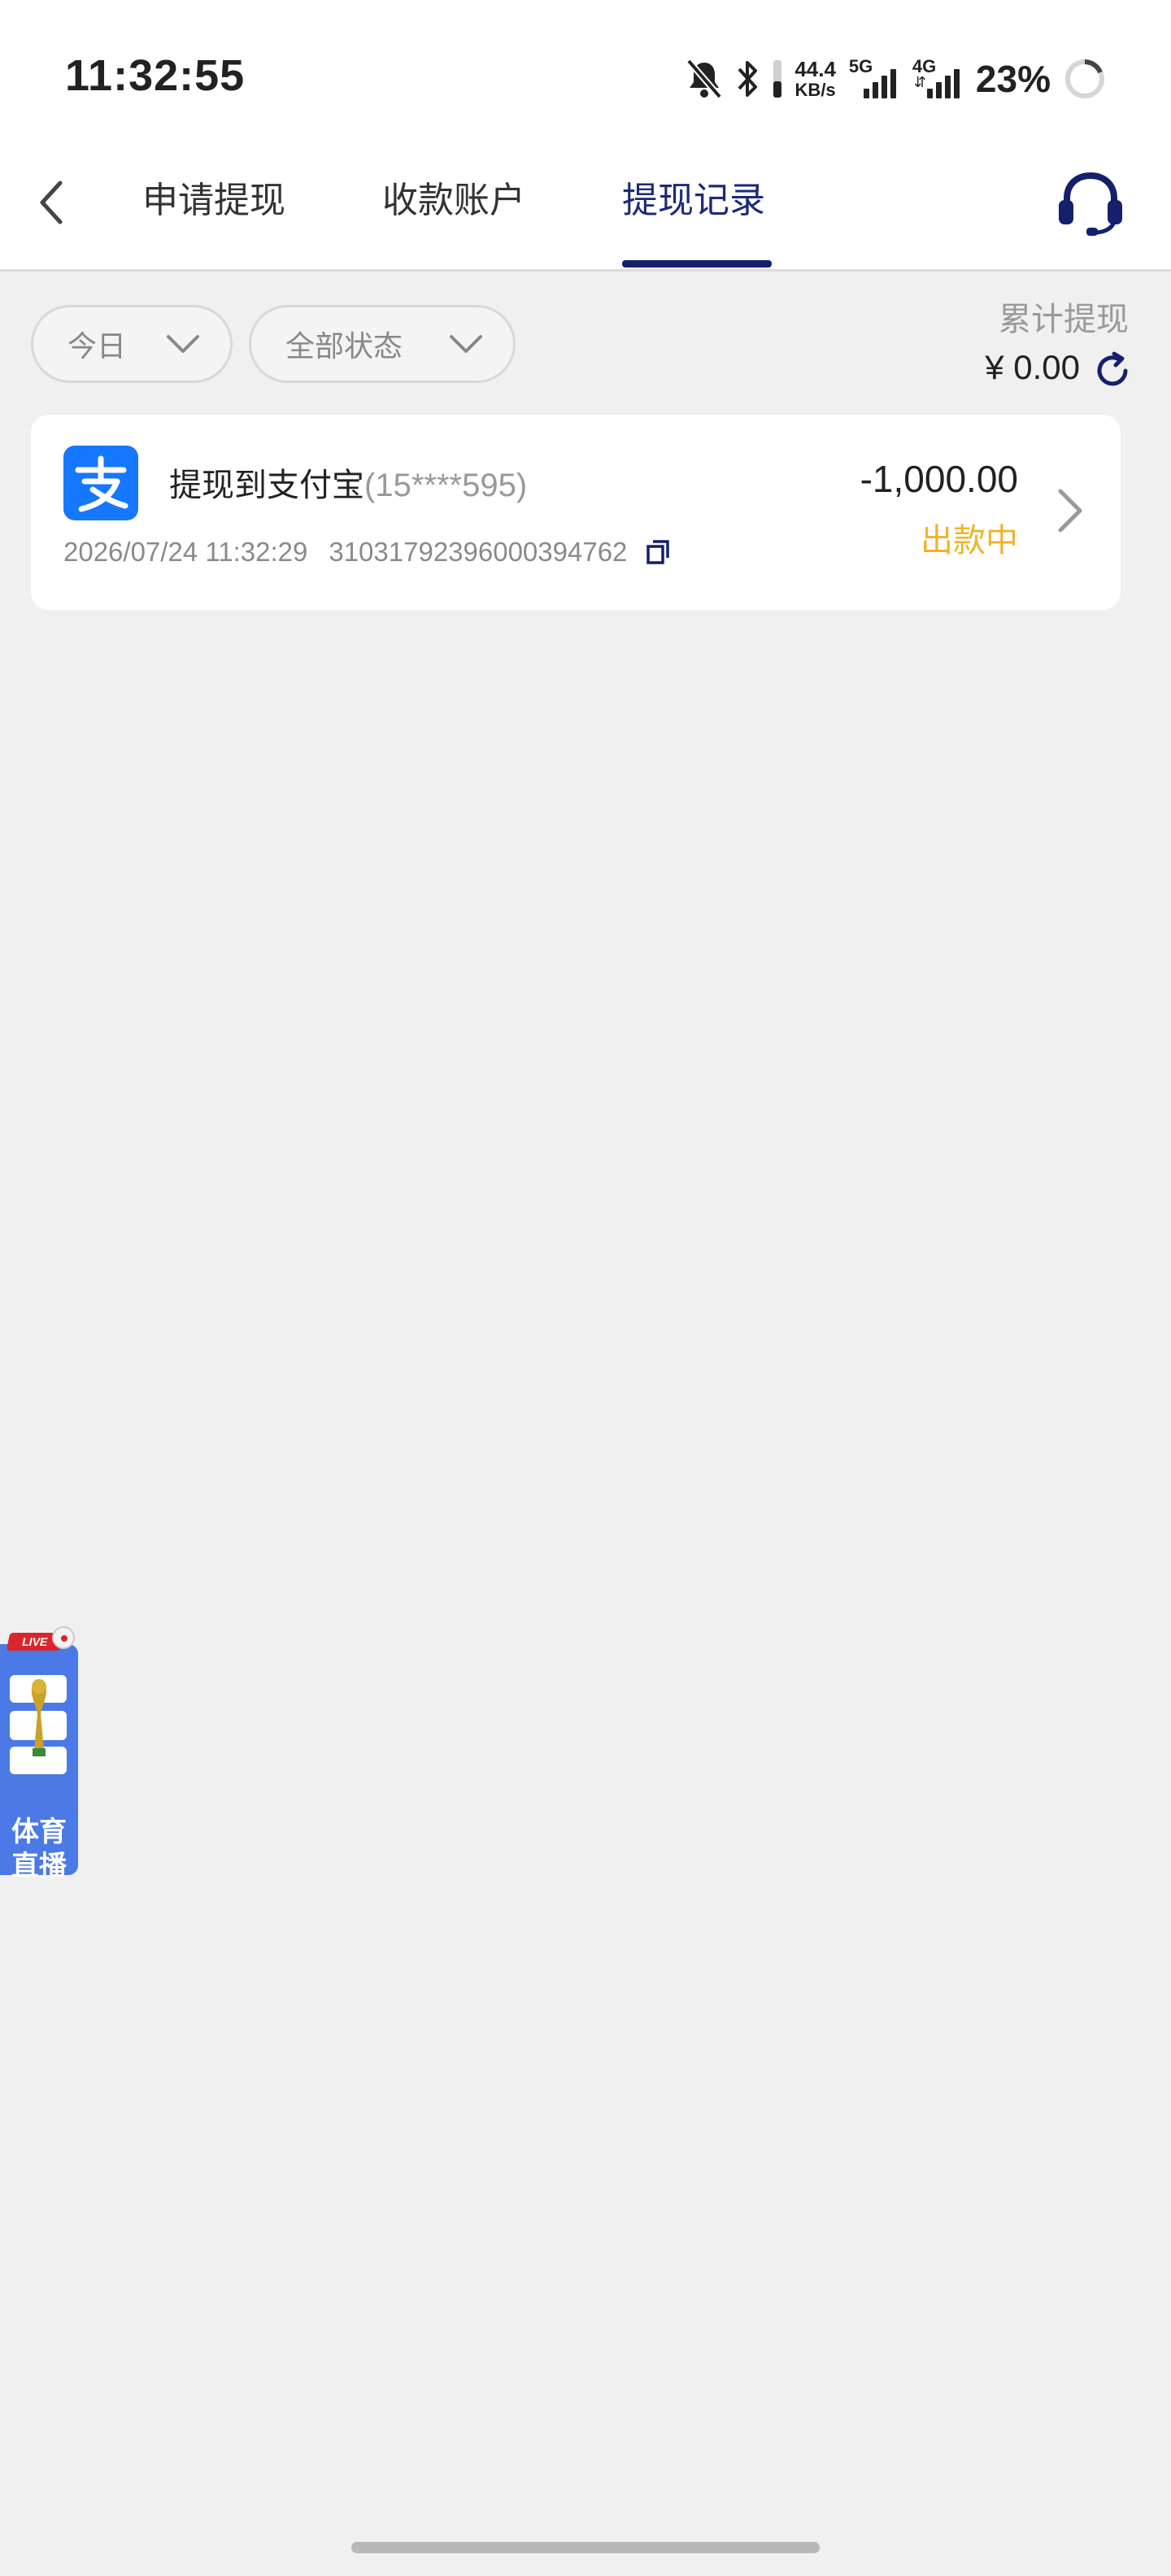  I want to click on live-sports-float-button: 体育 直播 LIVE, so click(39, 1754).